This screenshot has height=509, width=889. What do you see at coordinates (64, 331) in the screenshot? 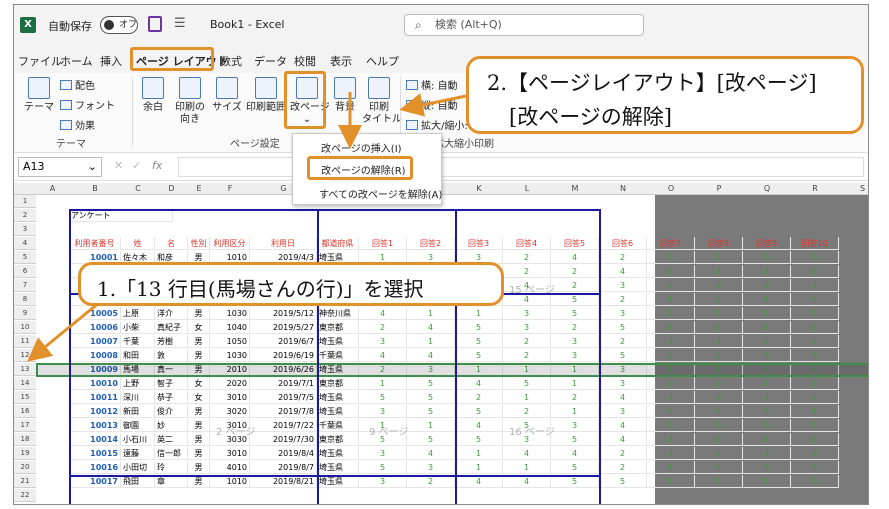
I see `arrow-to-row-13-icon` at bounding box center [64, 331].